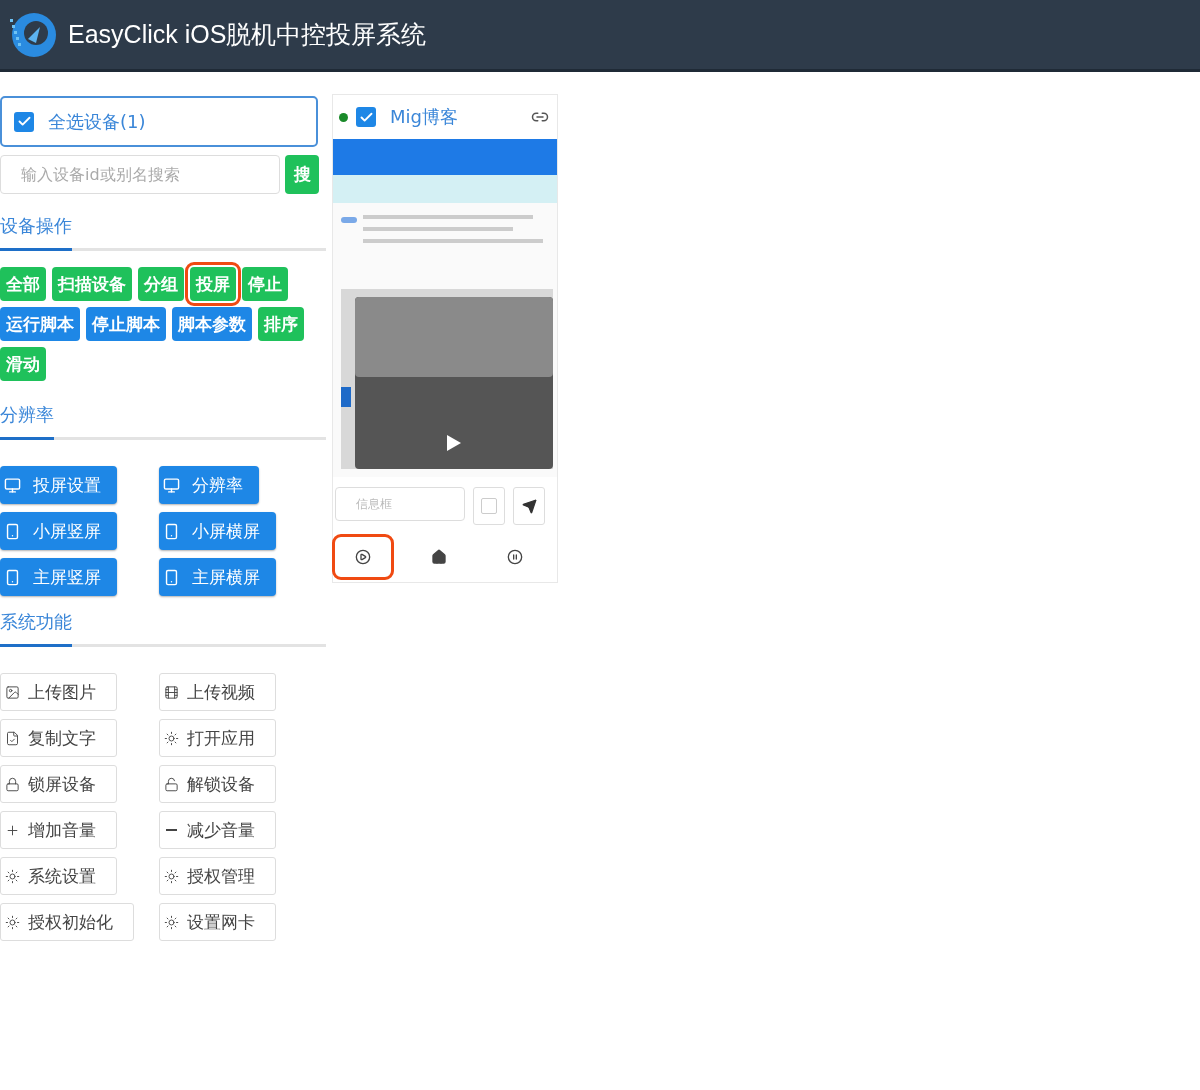 The image size is (1200, 1090). Describe the element at coordinates (489, 506) in the screenshot. I see `option-checkbox` at that location.